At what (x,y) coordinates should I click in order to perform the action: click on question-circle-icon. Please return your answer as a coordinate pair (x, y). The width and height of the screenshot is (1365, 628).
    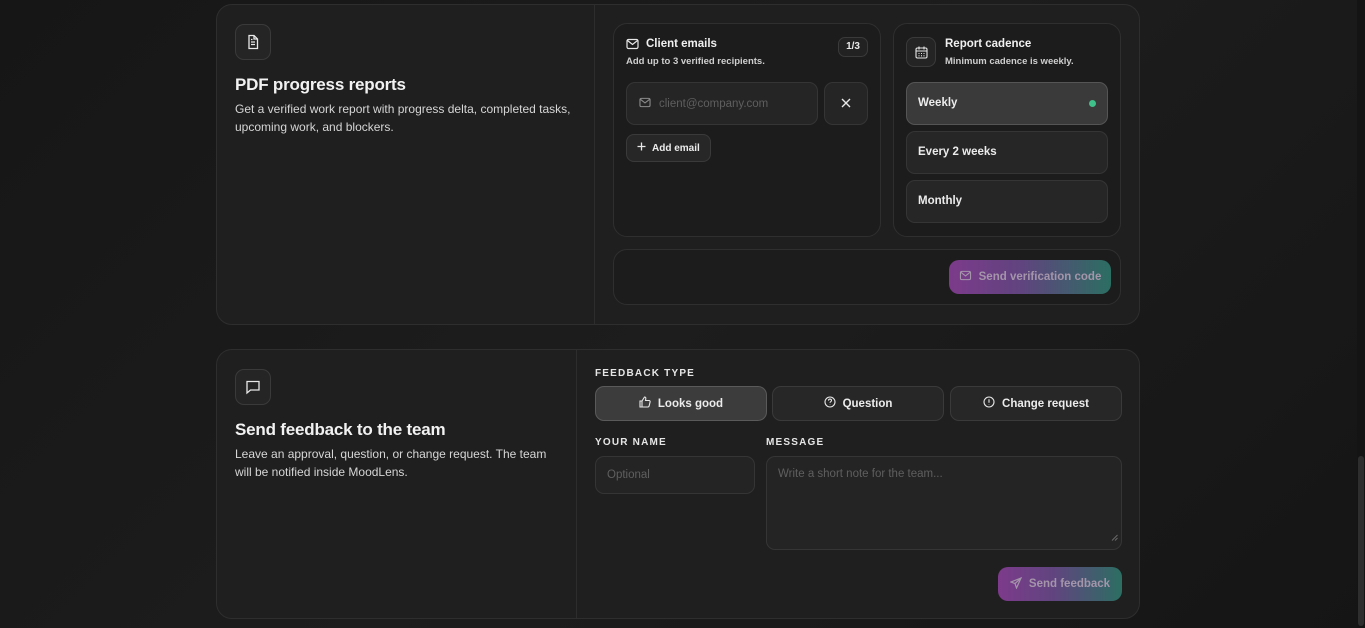
    Looking at the image, I should click on (830, 403).